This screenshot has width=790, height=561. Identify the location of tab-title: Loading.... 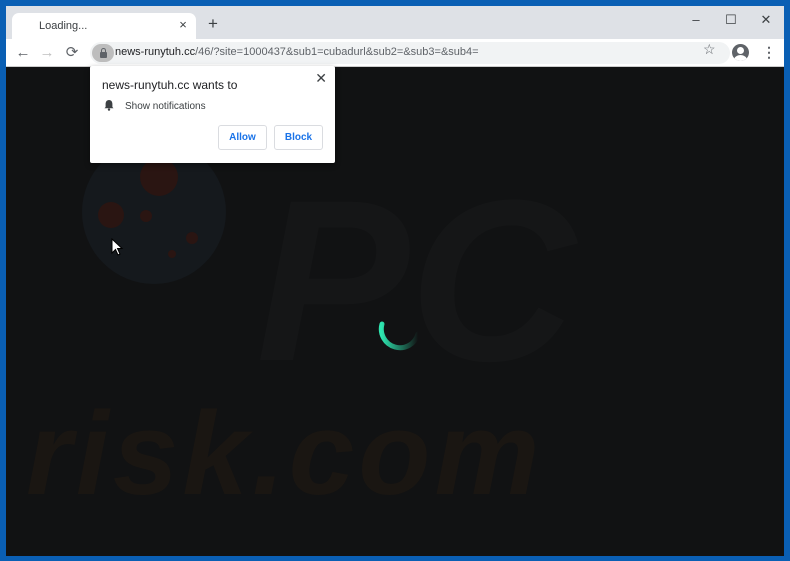
(63, 26).